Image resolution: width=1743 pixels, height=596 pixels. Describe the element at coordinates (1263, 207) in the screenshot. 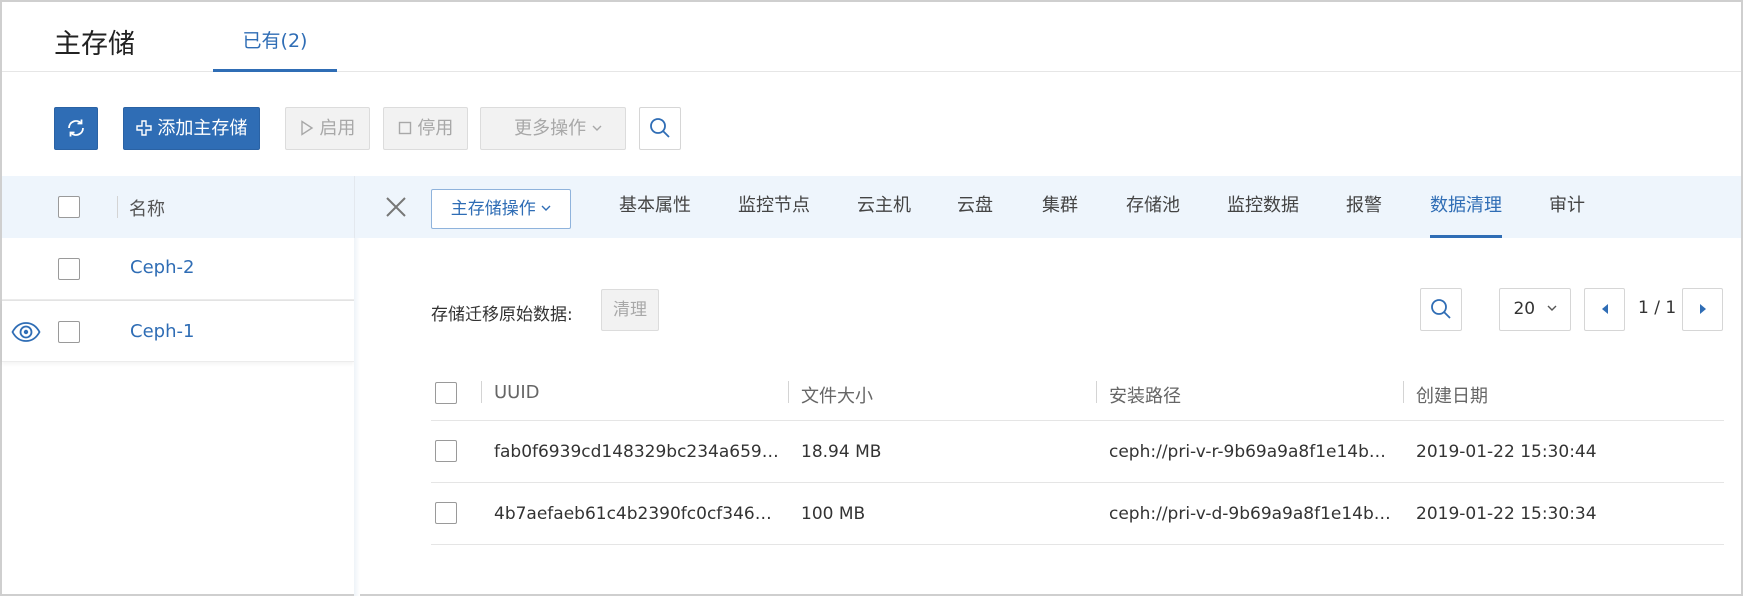

I see `tab-monitoring-data: 监控数据` at that location.